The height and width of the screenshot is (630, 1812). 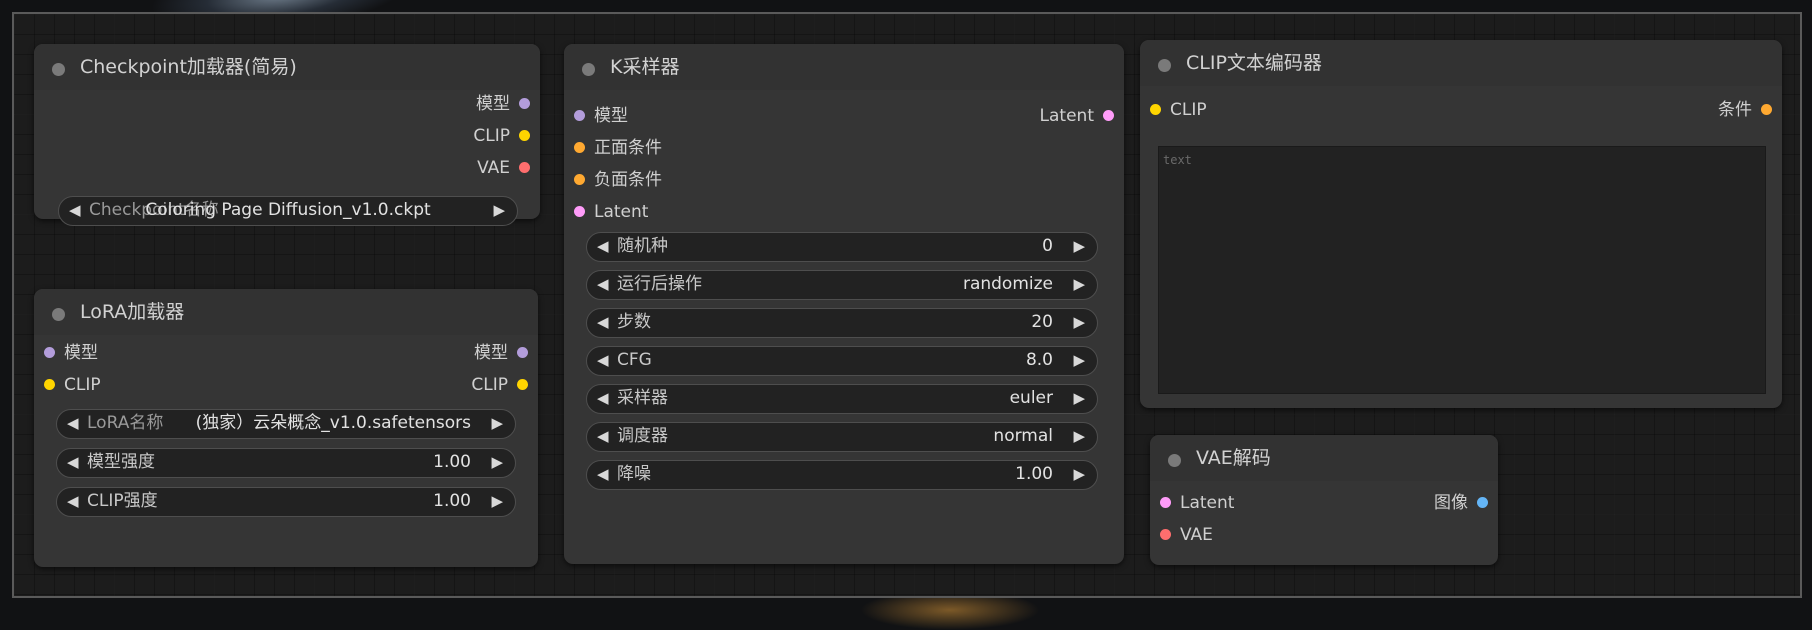 I want to click on cfg-widget: ◀ CFG 8.0 ▶, so click(x=842, y=361).